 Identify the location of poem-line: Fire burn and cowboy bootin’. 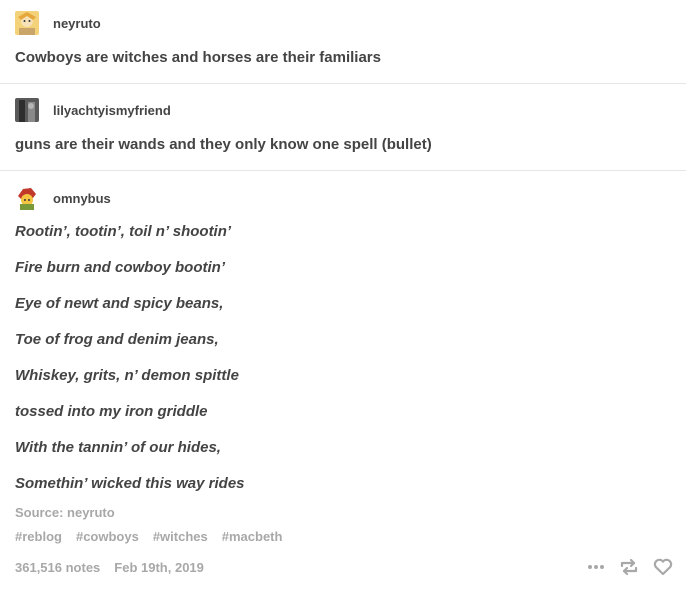
(120, 267).